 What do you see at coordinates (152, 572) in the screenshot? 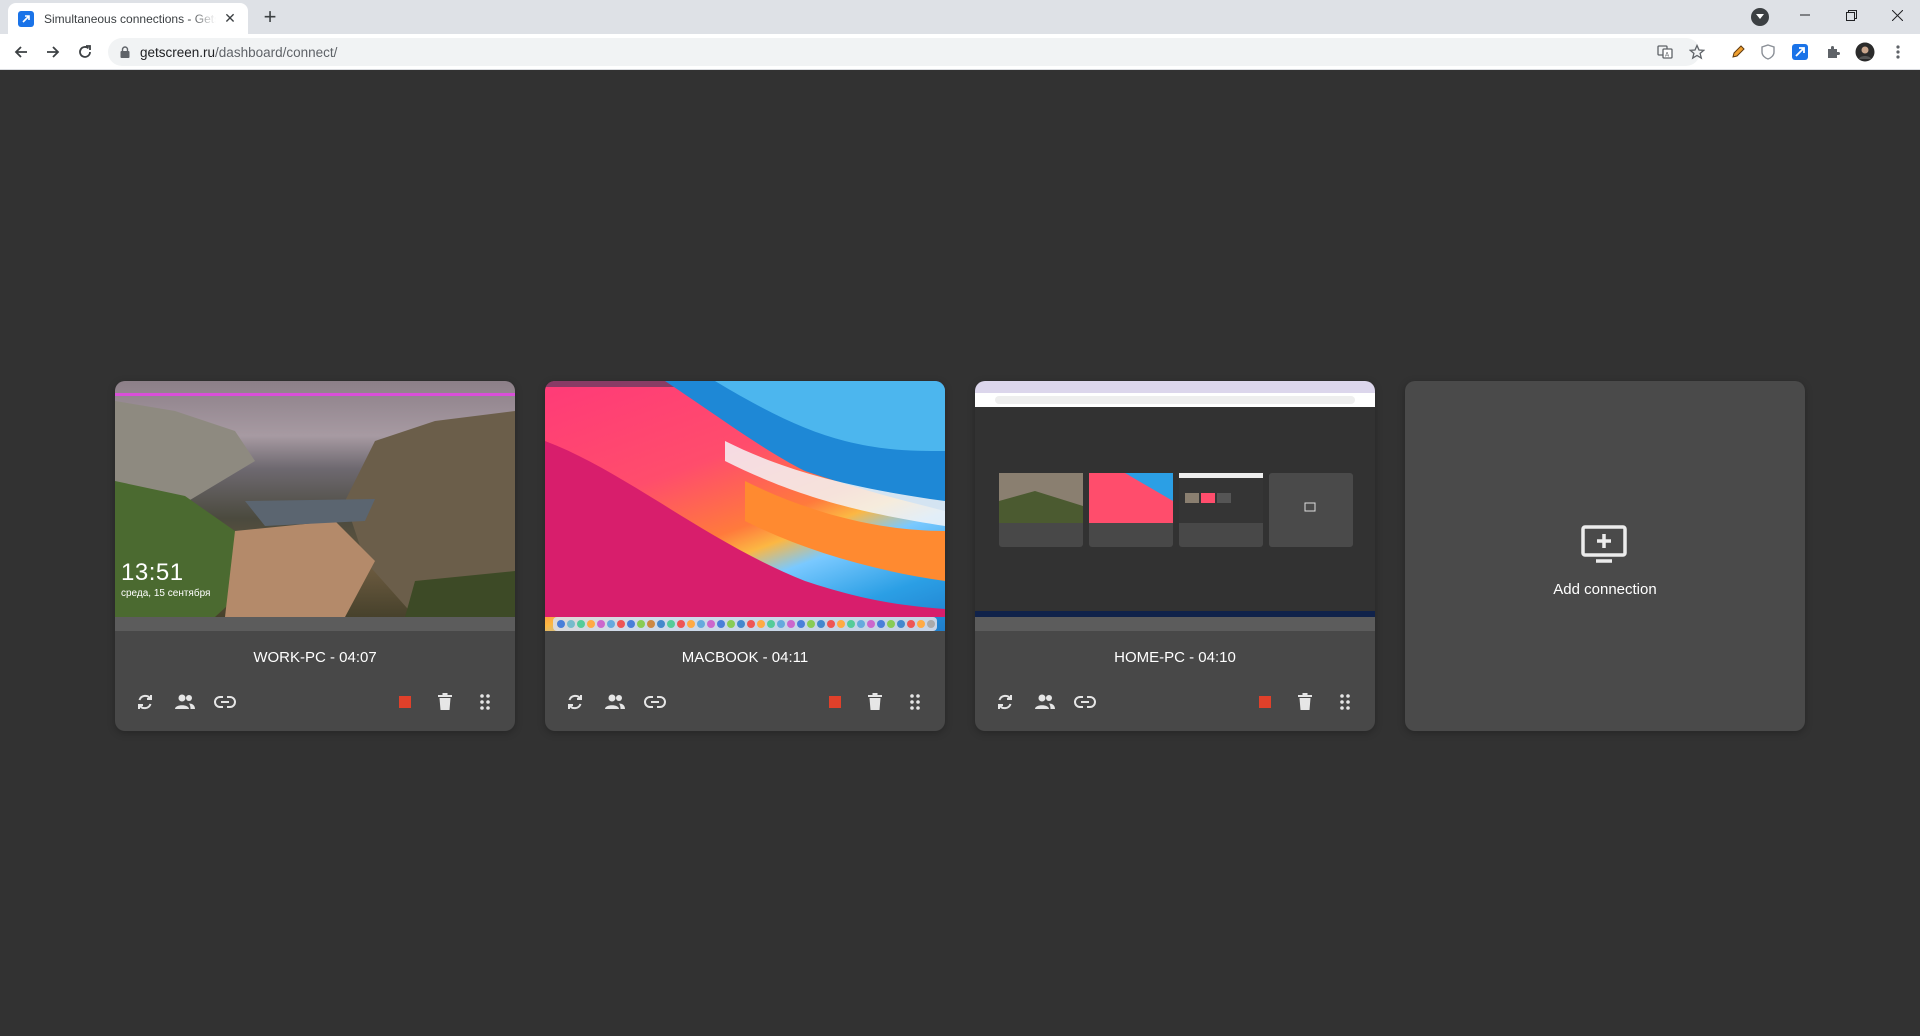
I see `lock-screen-time: 13:51` at bounding box center [152, 572].